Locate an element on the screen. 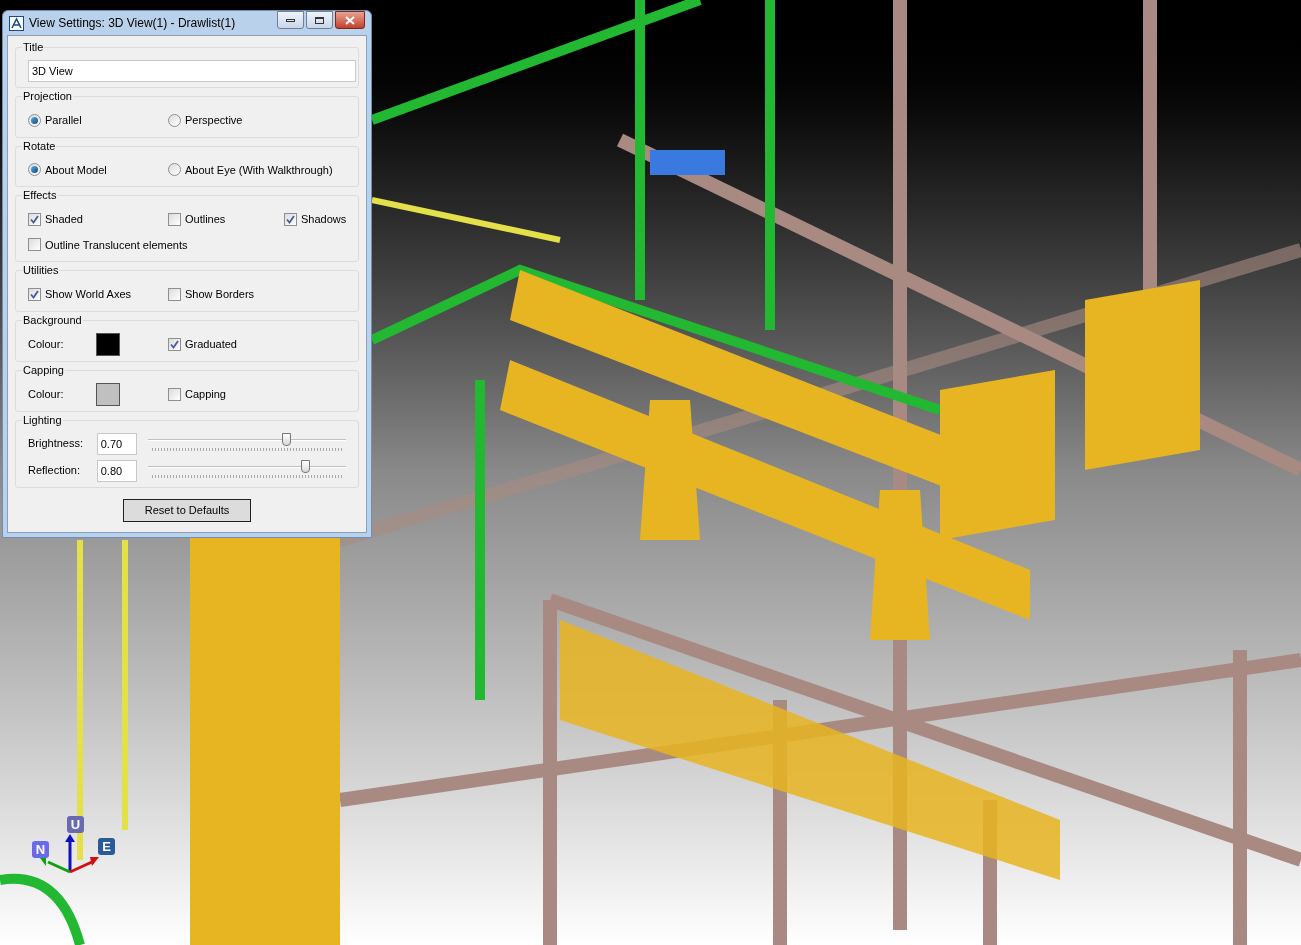 Image resolution: width=1301 pixels, height=945 pixels. checkbox-option: Shaded is located at coordinates (98, 219).